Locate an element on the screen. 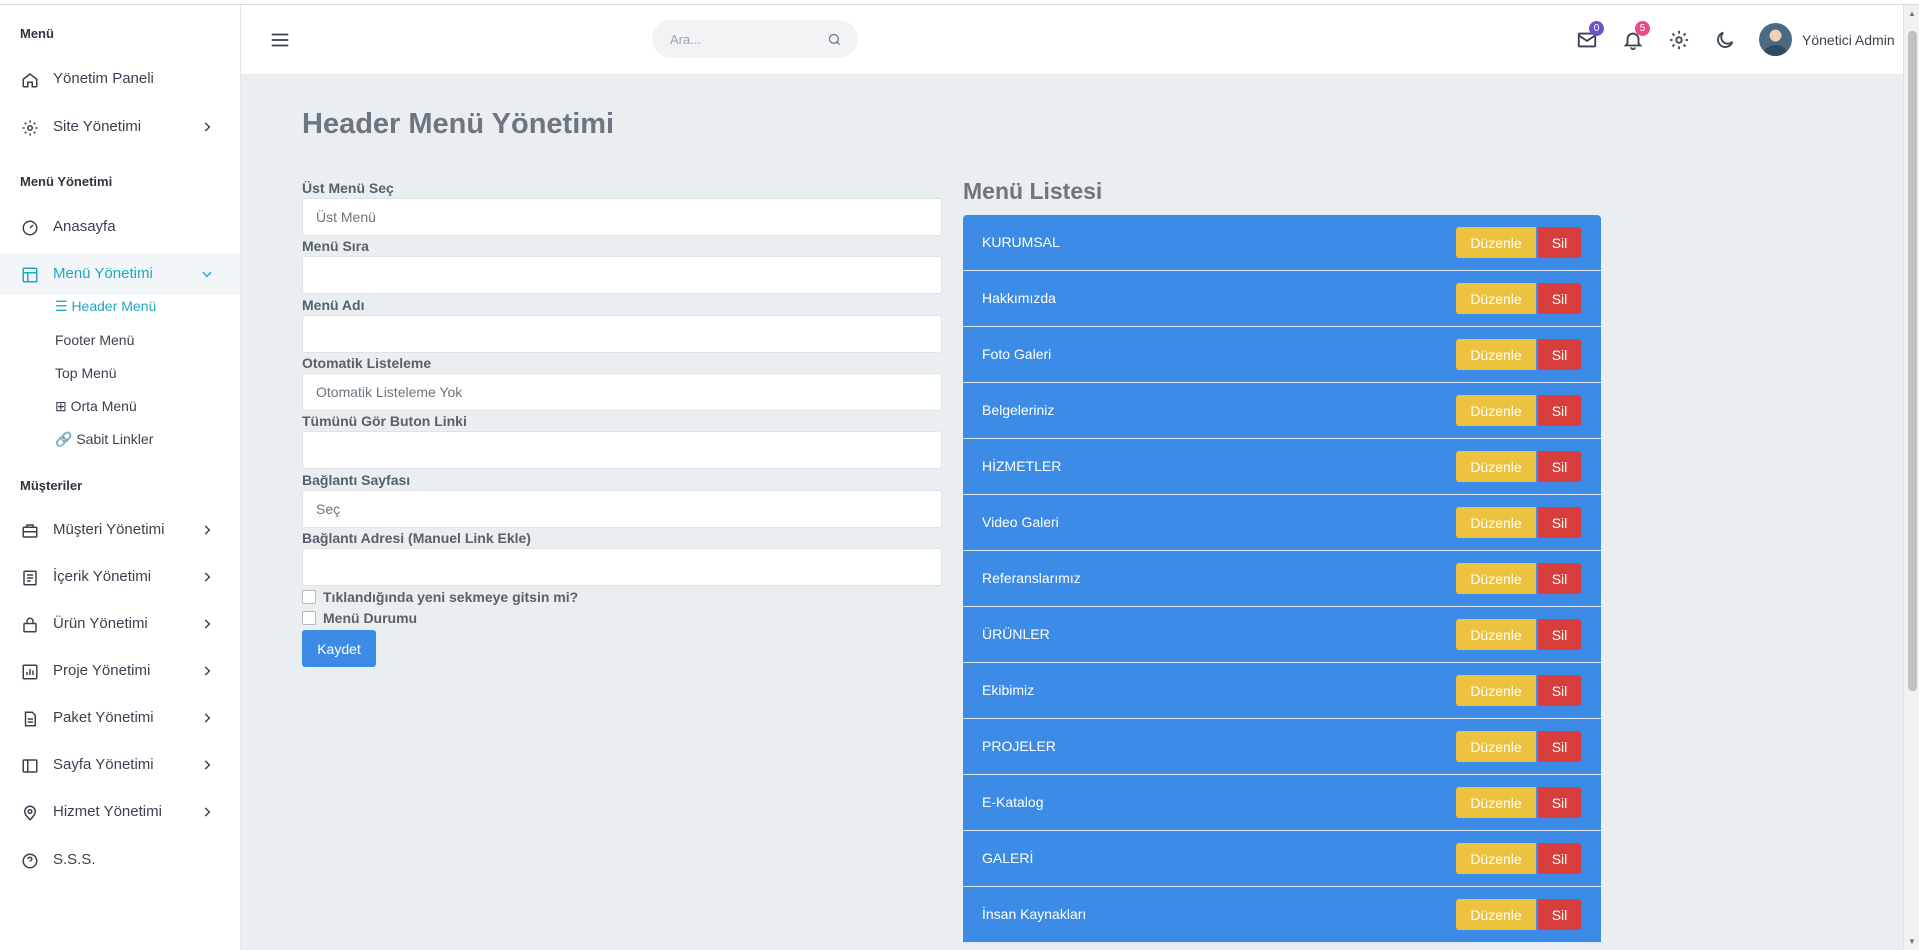  sidebar-item-label: Müşteri Yönetimi is located at coordinates (109, 529).